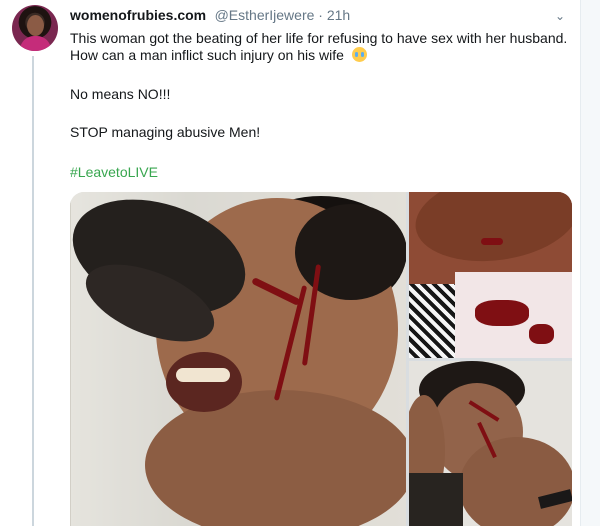 This screenshot has height=526, width=600. I want to click on display-name: womenofrubies.com, so click(138, 15).